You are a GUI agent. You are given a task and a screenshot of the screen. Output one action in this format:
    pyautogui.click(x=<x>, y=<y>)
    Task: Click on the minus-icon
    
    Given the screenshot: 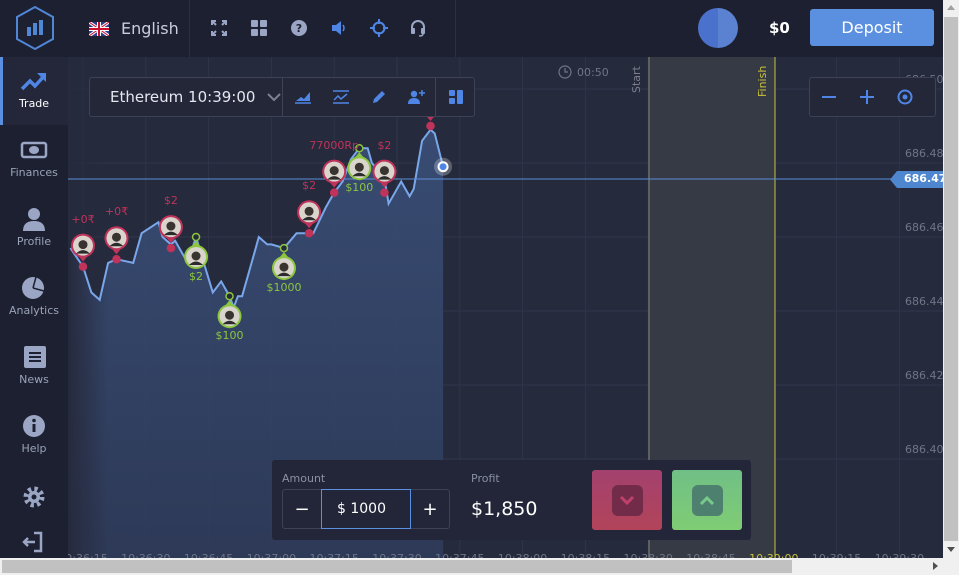 What is the action you would take?
    pyautogui.click(x=829, y=97)
    